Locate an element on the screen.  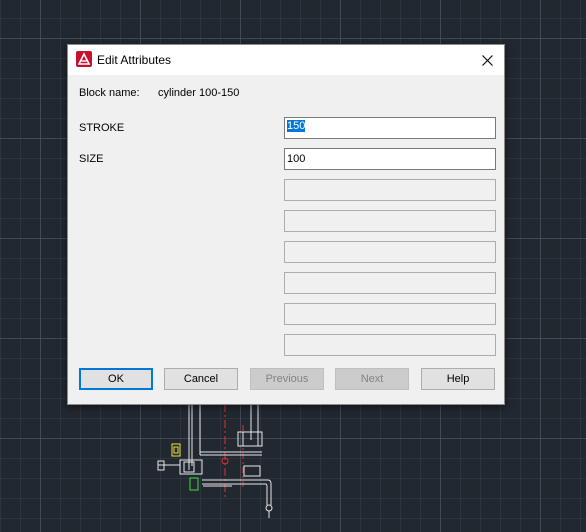
stroke-value-selected-text: 150 is located at coordinates (296, 126).